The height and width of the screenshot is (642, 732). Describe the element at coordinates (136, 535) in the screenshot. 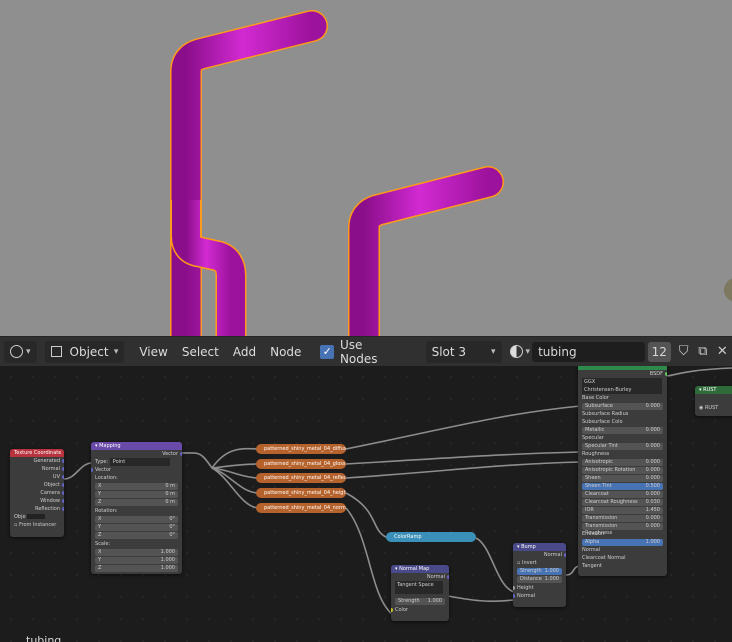

I see `rotation-z: Z 0°` at that location.